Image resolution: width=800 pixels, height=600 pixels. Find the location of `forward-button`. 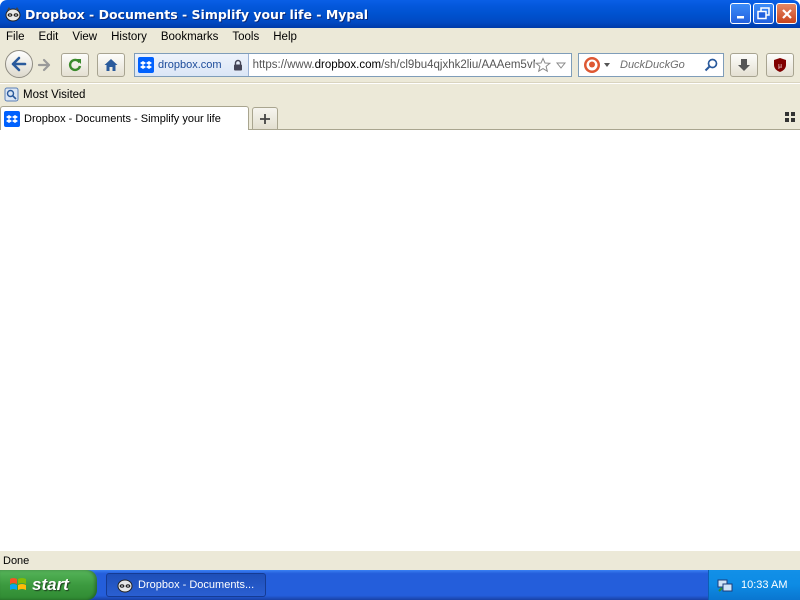

forward-button is located at coordinates (44, 65).